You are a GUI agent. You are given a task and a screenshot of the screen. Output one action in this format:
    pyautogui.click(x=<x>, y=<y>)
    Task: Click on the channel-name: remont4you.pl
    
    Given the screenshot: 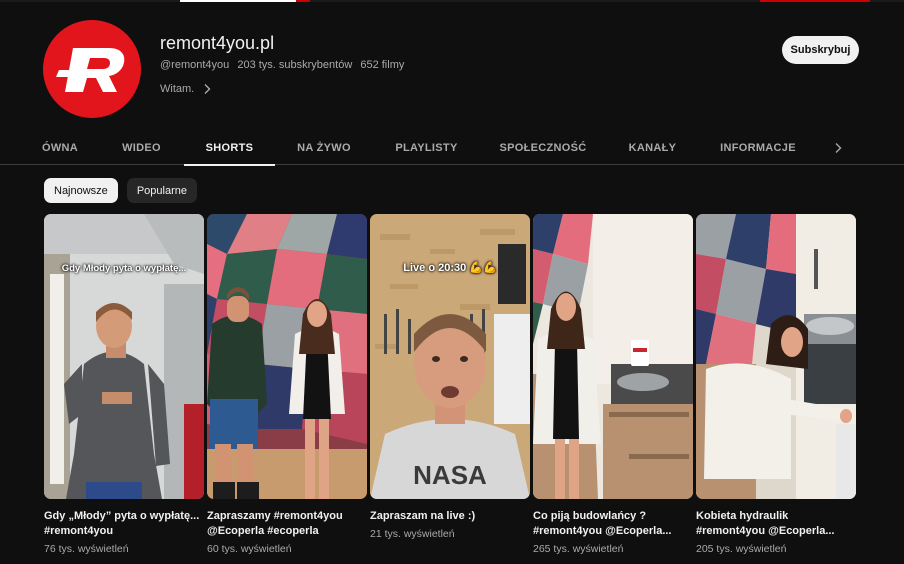 What is the action you would take?
    pyautogui.click(x=217, y=43)
    